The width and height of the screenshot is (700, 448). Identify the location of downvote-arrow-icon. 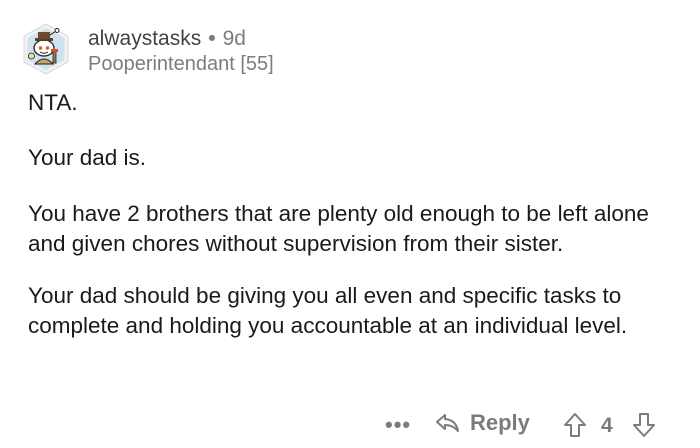
(644, 425).